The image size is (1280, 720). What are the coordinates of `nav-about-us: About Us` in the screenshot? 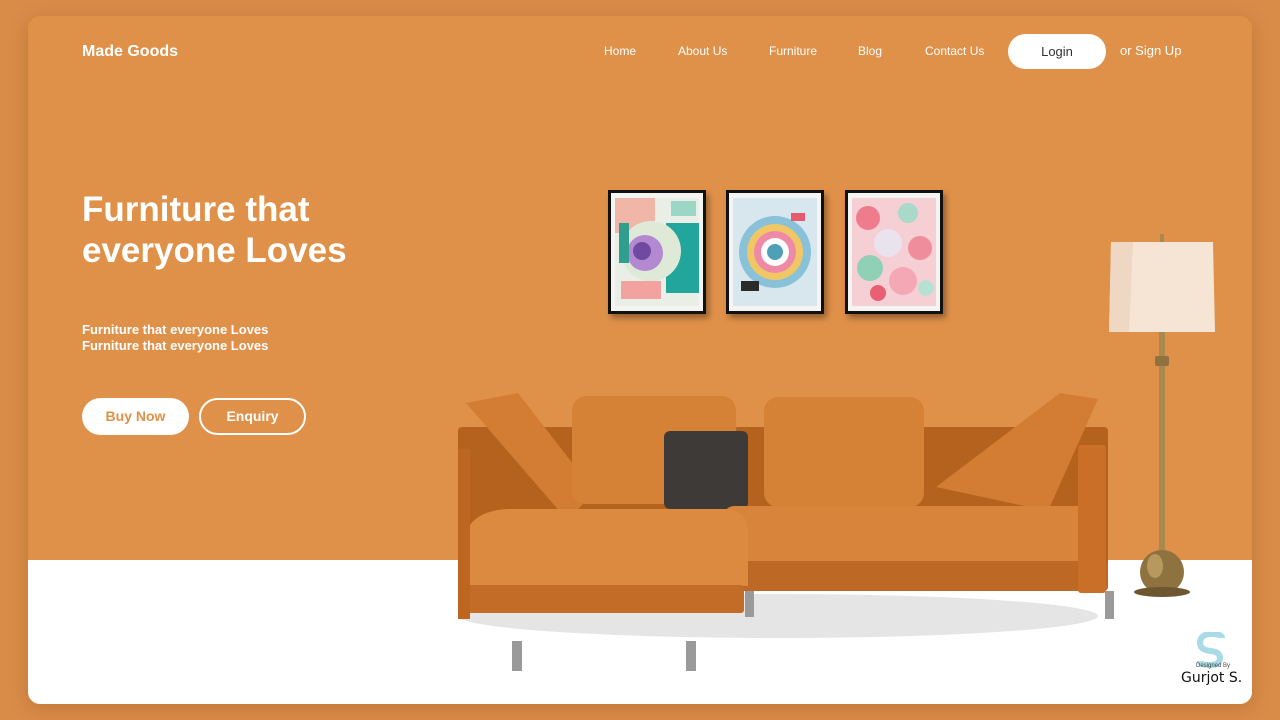 It's located at (702, 51).